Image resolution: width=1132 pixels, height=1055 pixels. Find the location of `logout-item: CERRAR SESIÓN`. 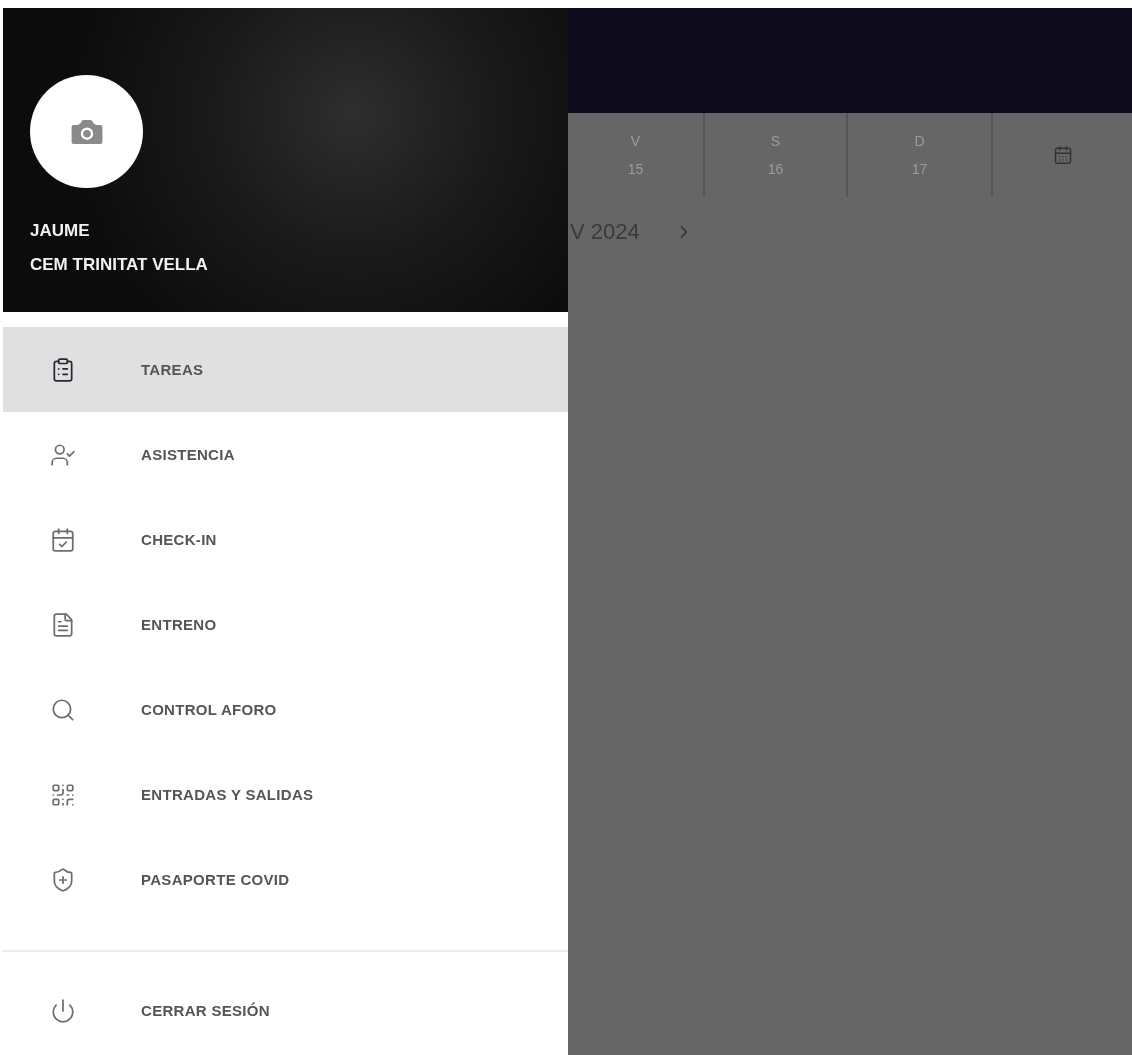

logout-item: CERRAR SESIÓN is located at coordinates (285, 1010).